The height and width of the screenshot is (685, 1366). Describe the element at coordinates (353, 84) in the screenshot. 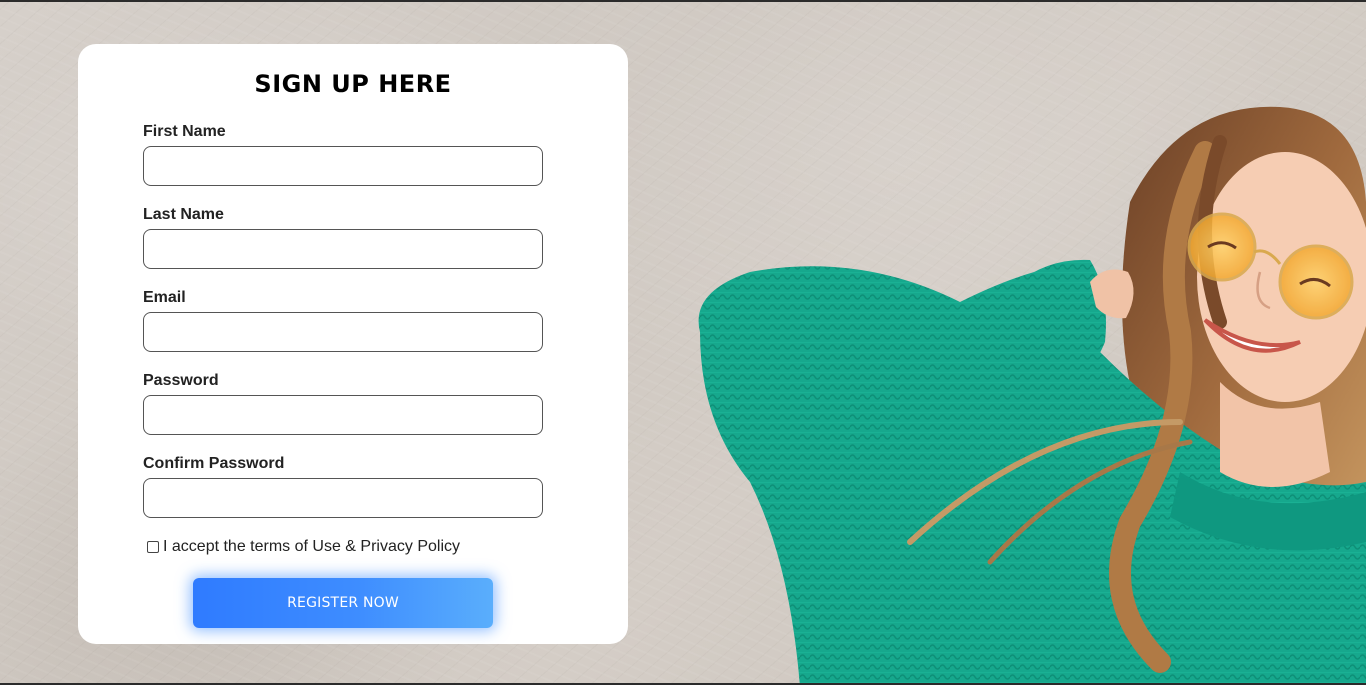

I see `form-title: SIGN UP HERE` at that location.